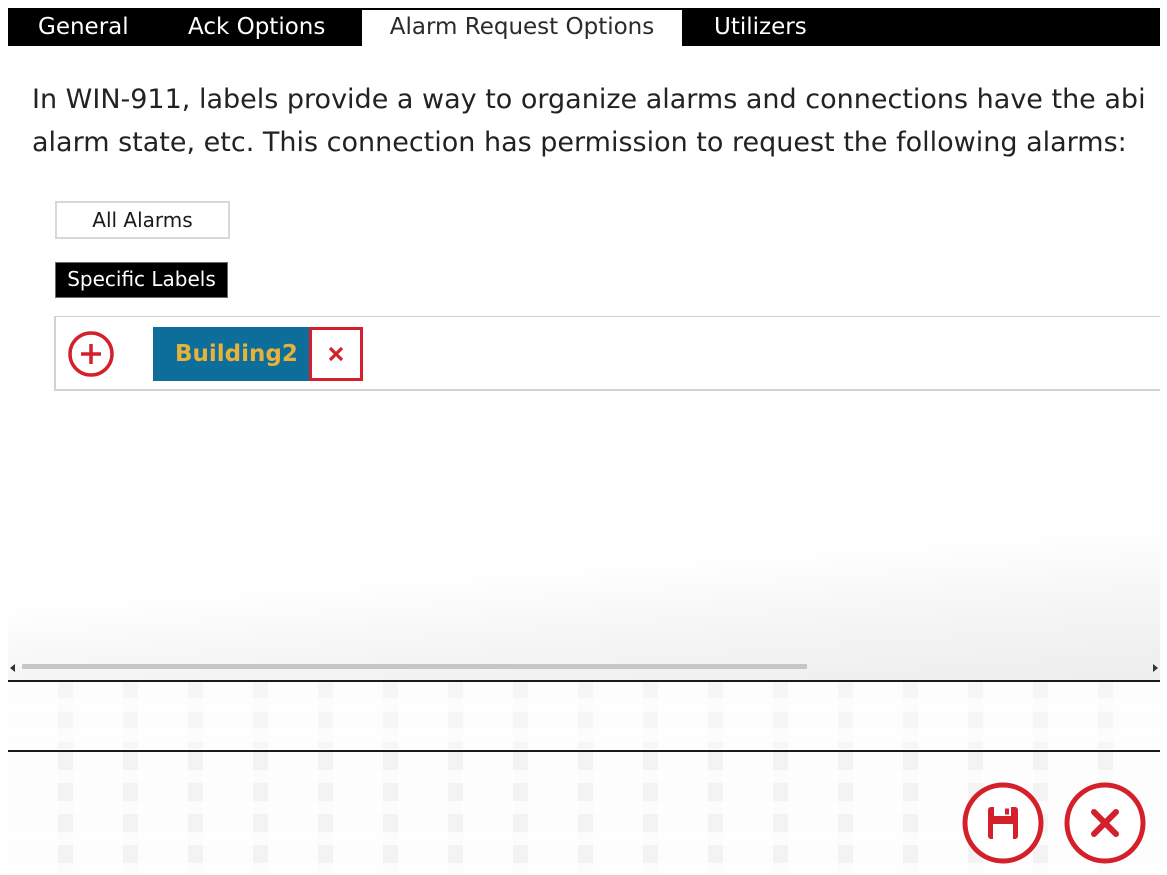 The height and width of the screenshot is (875, 1167). I want to click on scroll-right-icon, so click(1155, 668).